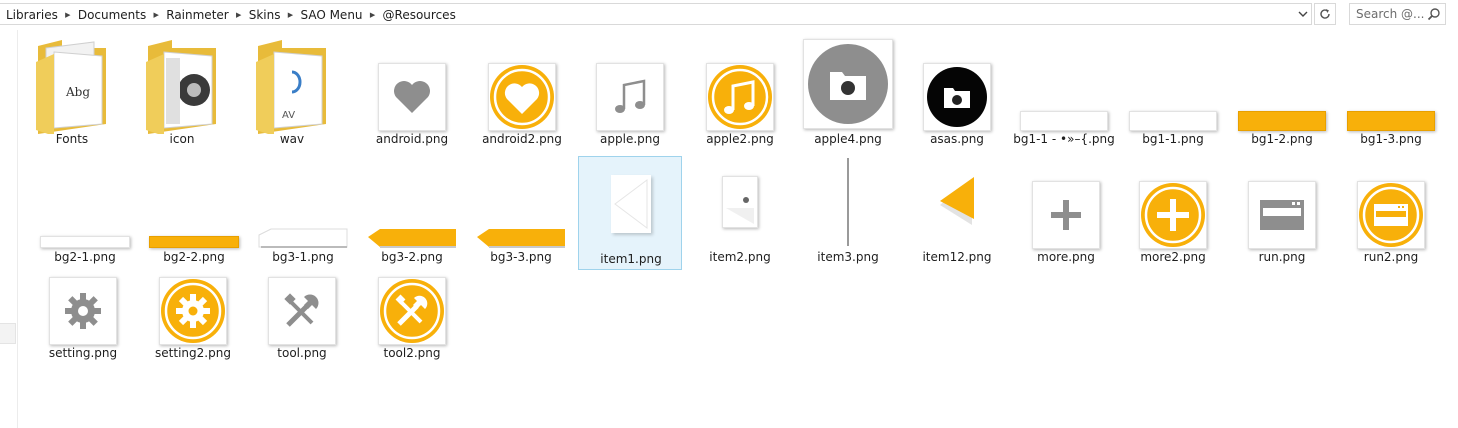  Describe the element at coordinates (419, 15) in the screenshot. I see `breadcrumb-item-resources: @Resources` at that location.